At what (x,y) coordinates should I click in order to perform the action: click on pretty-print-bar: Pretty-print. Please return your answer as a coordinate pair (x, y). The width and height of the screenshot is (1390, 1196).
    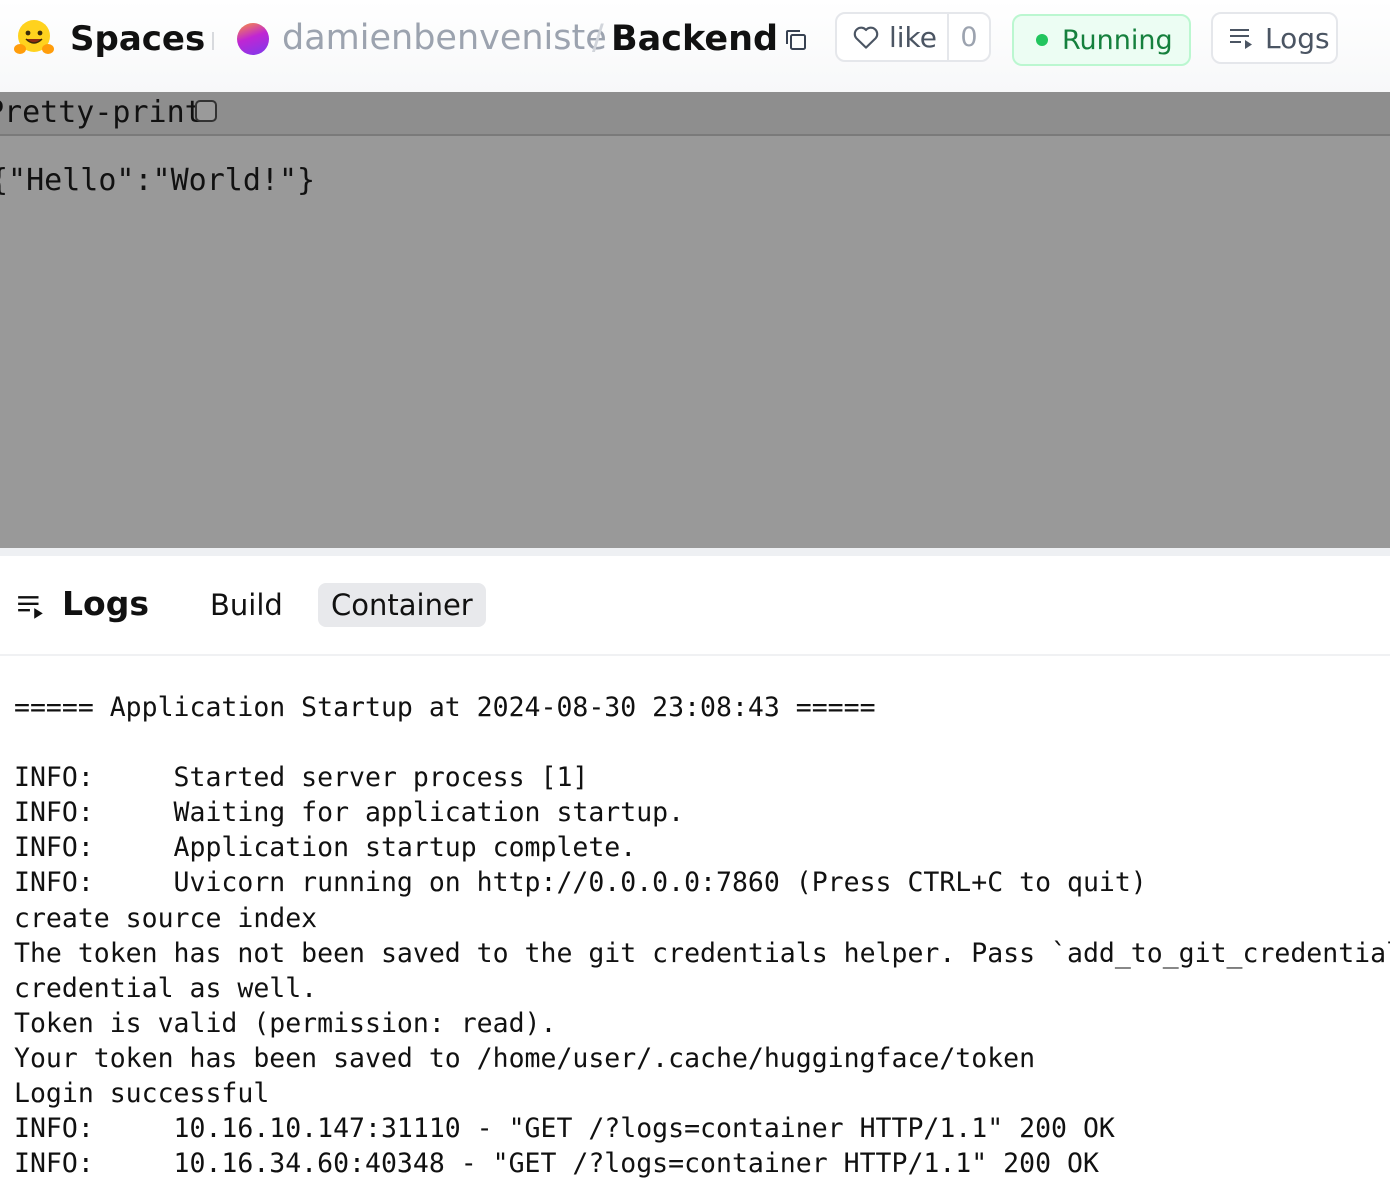
    Looking at the image, I should click on (695, 114).